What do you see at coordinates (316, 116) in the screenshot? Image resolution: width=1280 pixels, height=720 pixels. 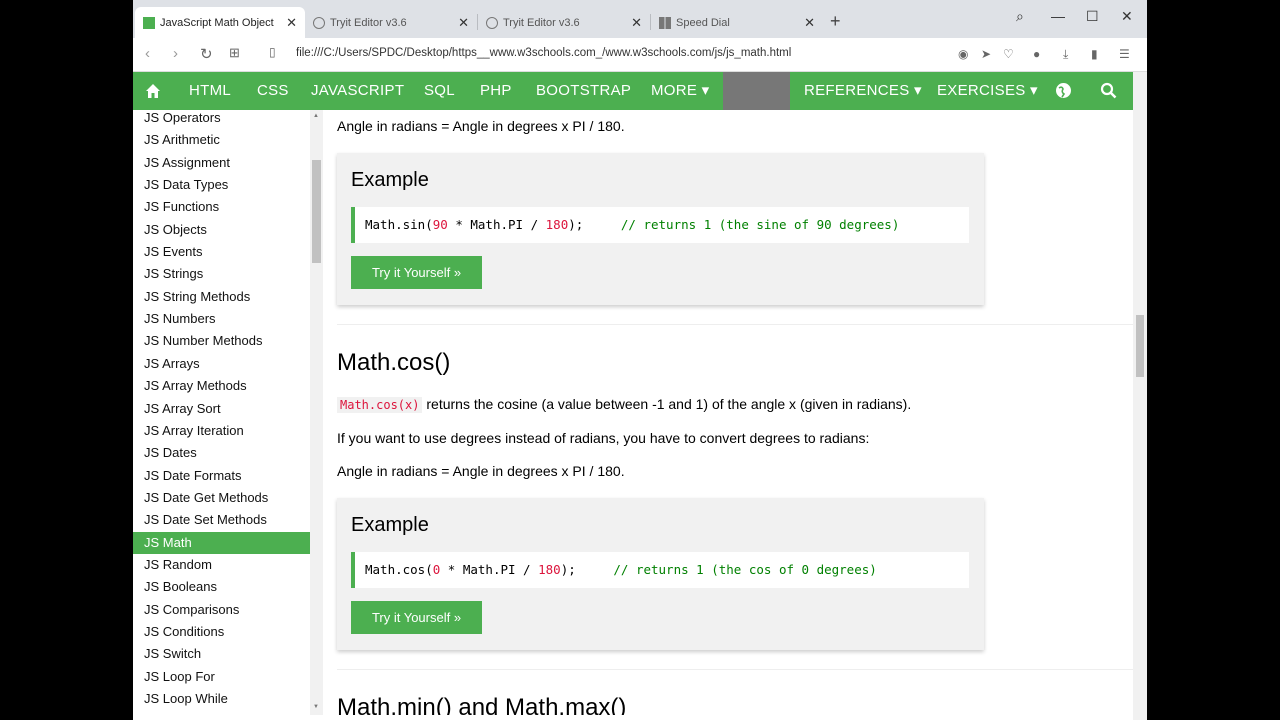 I see `scroll-up-icon: ▲` at bounding box center [316, 116].